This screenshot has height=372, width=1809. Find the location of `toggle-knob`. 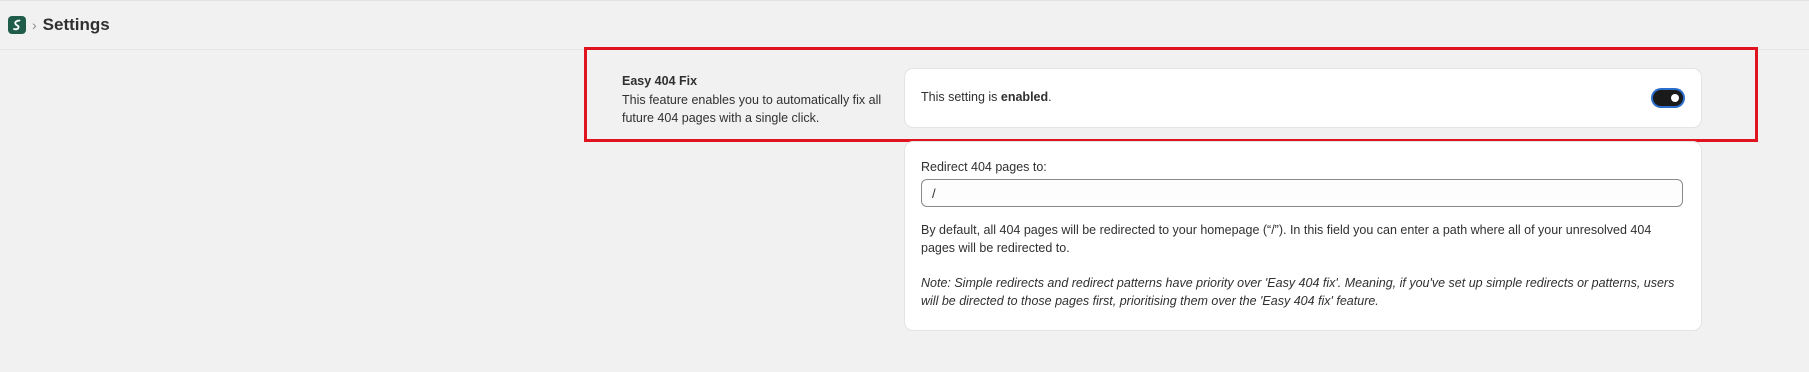

toggle-knob is located at coordinates (1675, 98).